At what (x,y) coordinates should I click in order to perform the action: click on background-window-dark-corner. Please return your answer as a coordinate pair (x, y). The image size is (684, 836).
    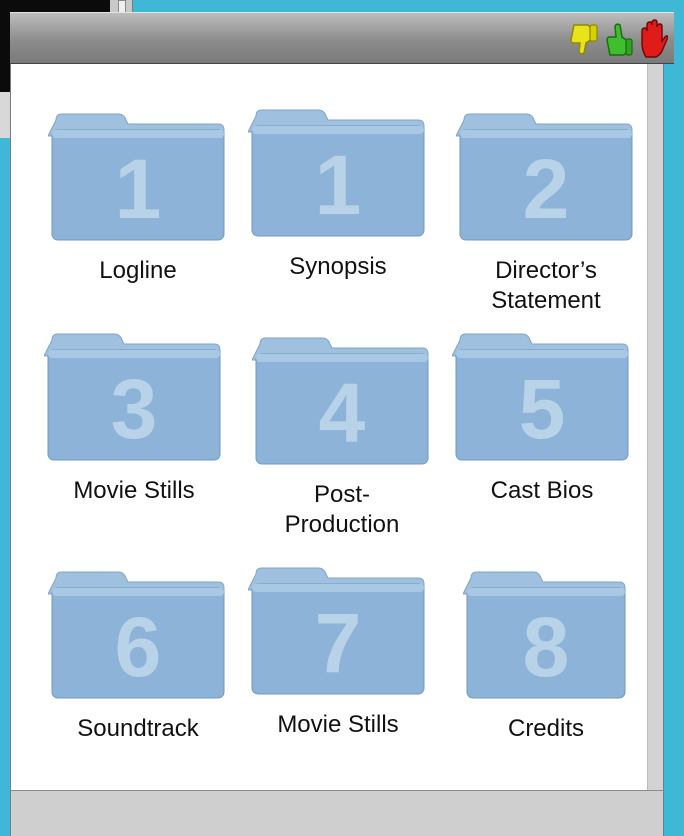
    Looking at the image, I should click on (5, 52).